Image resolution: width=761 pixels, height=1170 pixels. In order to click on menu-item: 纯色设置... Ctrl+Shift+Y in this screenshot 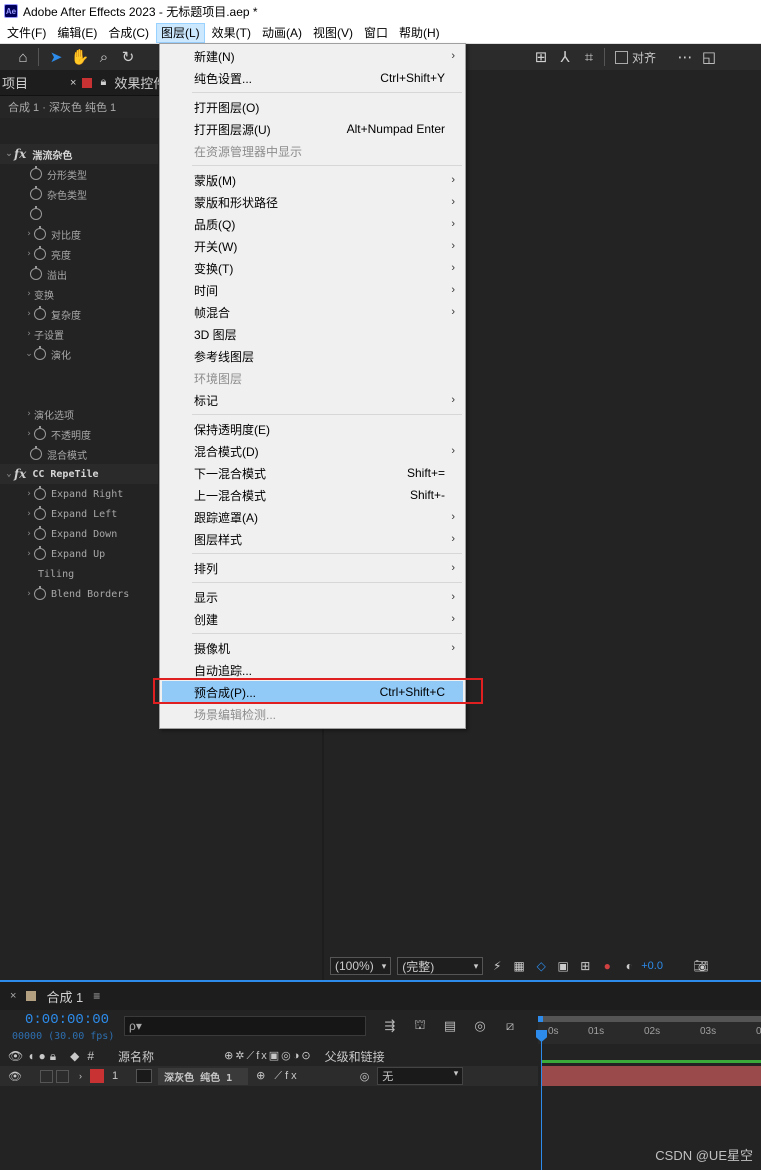, I will do `click(312, 78)`.